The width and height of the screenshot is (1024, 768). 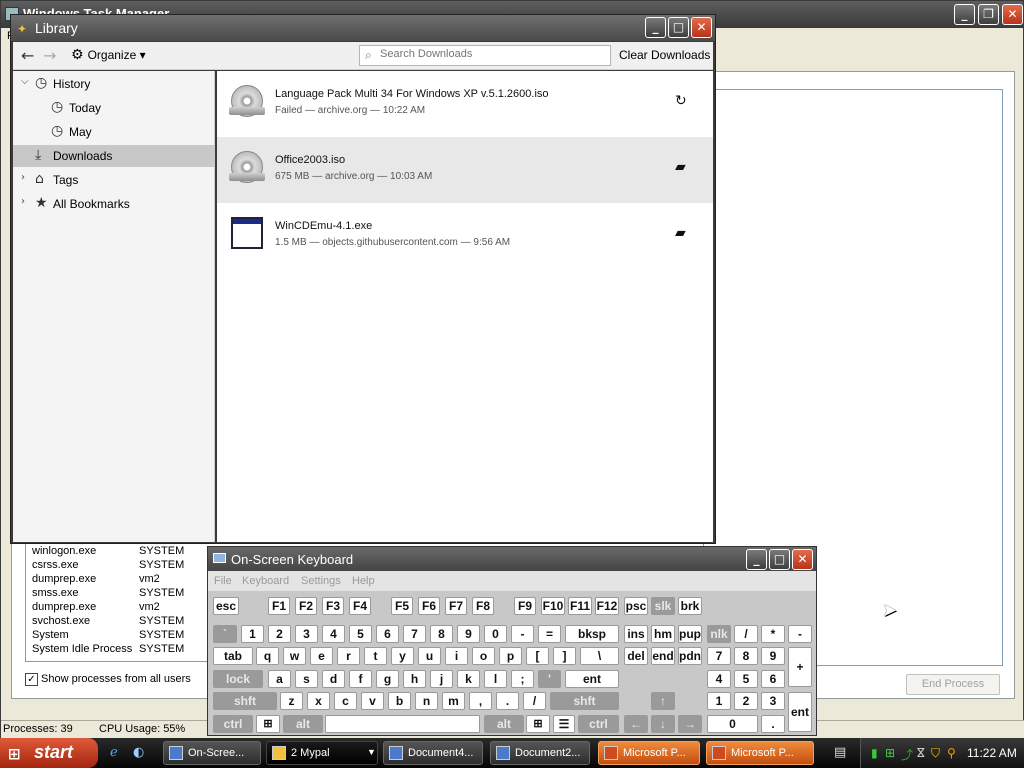 I want to click on key-numpad-divide: /, so click(x=746, y=634).